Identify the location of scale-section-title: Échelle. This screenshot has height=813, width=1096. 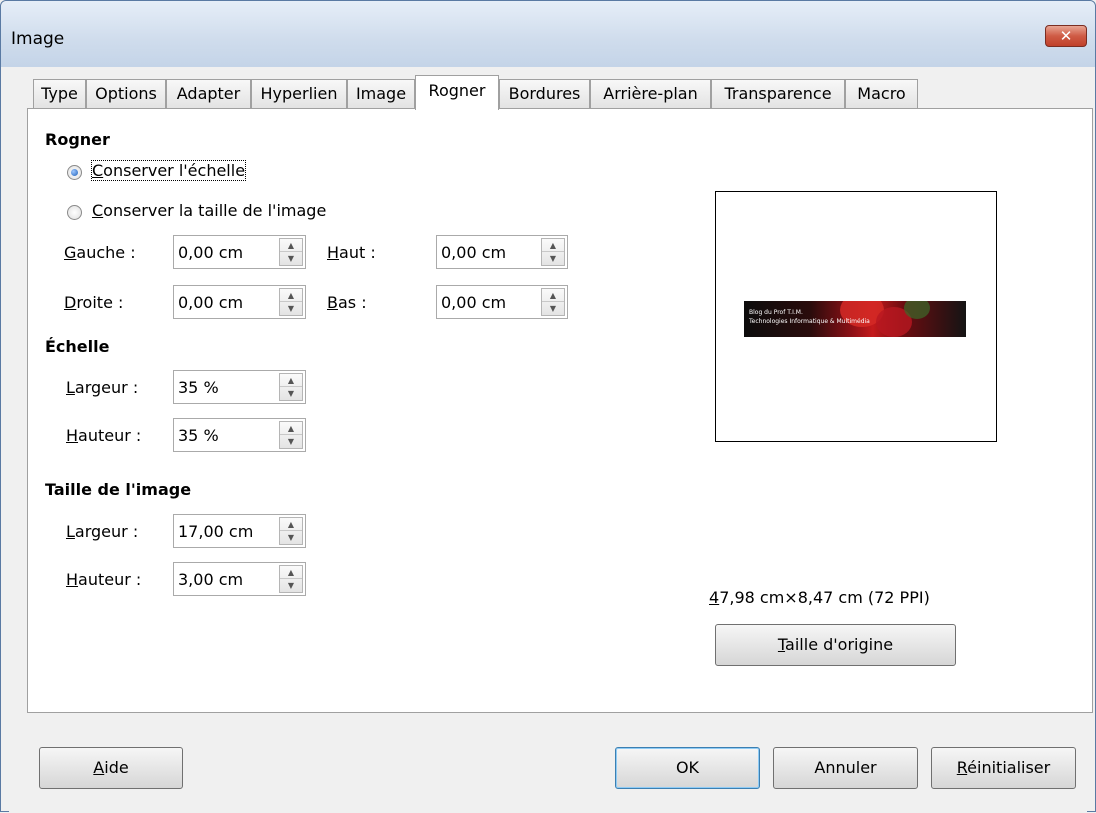
(77, 346).